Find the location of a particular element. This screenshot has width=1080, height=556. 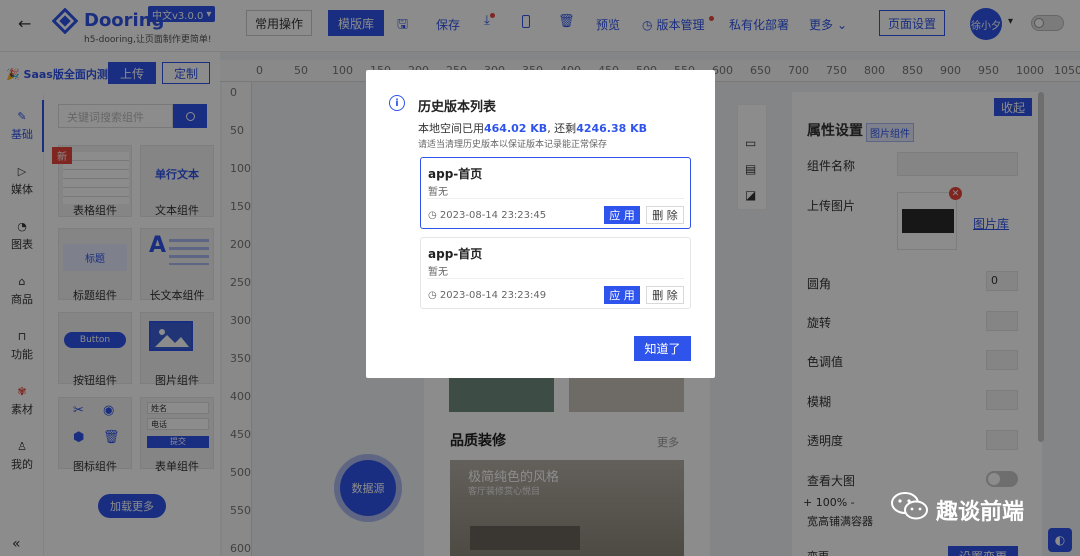

storage-usage: 本地空间已用464.02 KB, 还剩4246.38 KB is located at coordinates (532, 128).